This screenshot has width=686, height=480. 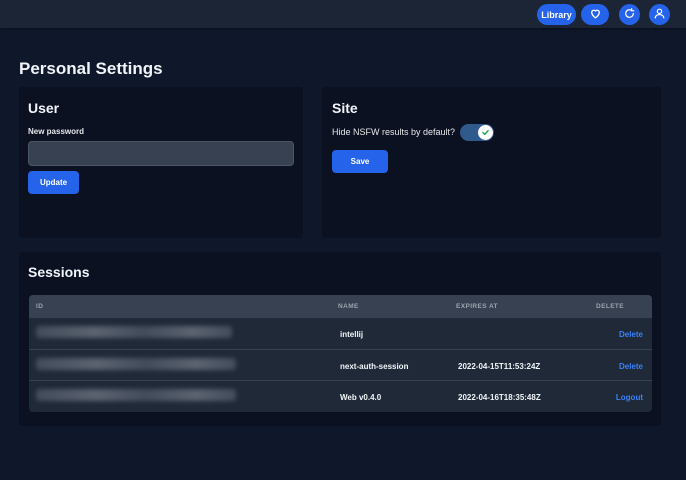 What do you see at coordinates (477, 132) in the screenshot?
I see `nsfw-toggle` at bounding box center [477, 132].